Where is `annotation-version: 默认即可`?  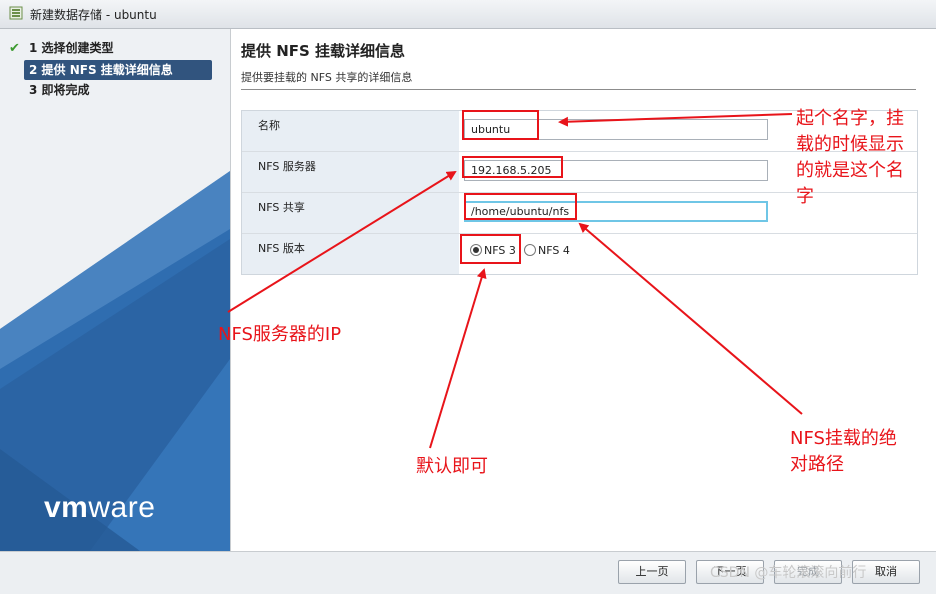 annotation-version: 默认即可 is located at coordinates (452, 466).